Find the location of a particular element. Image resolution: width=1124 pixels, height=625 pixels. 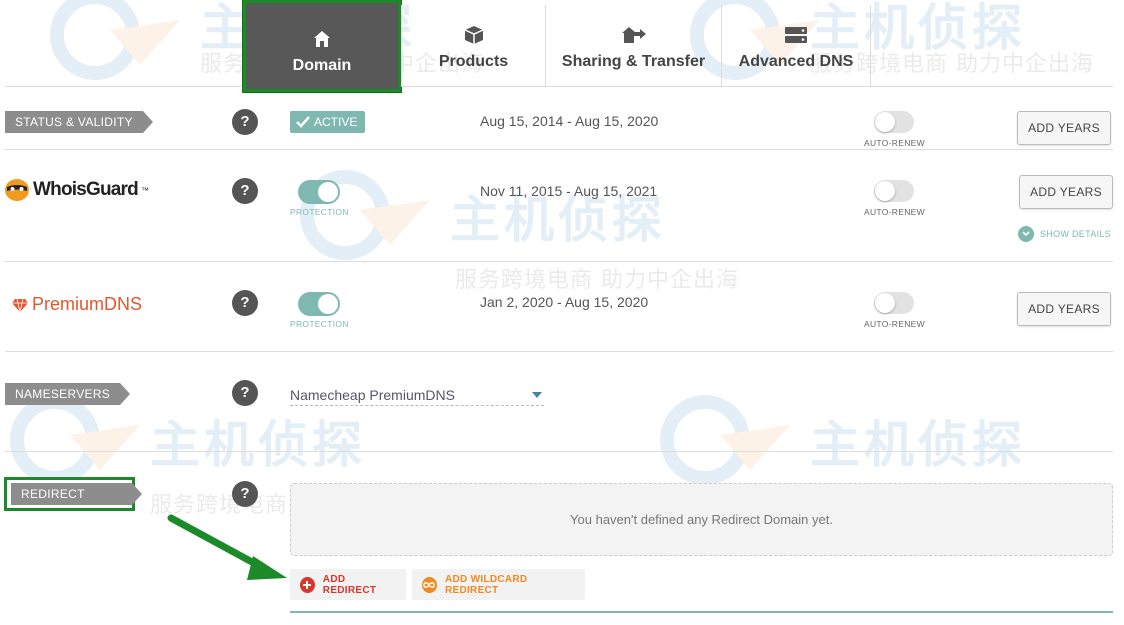

tab-label: Sharing & Transfer is located at coordinates (633, 61).